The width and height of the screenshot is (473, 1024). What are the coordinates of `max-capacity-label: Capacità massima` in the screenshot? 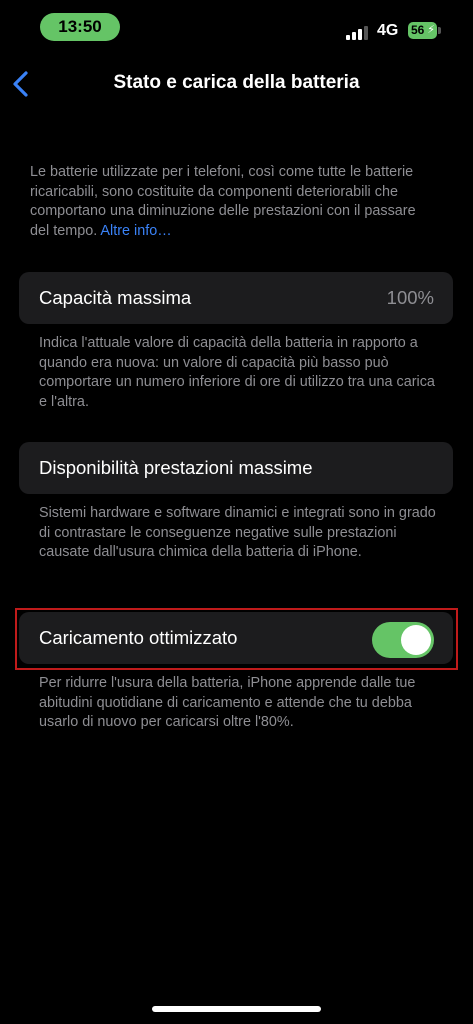 It's located at (115, 297).